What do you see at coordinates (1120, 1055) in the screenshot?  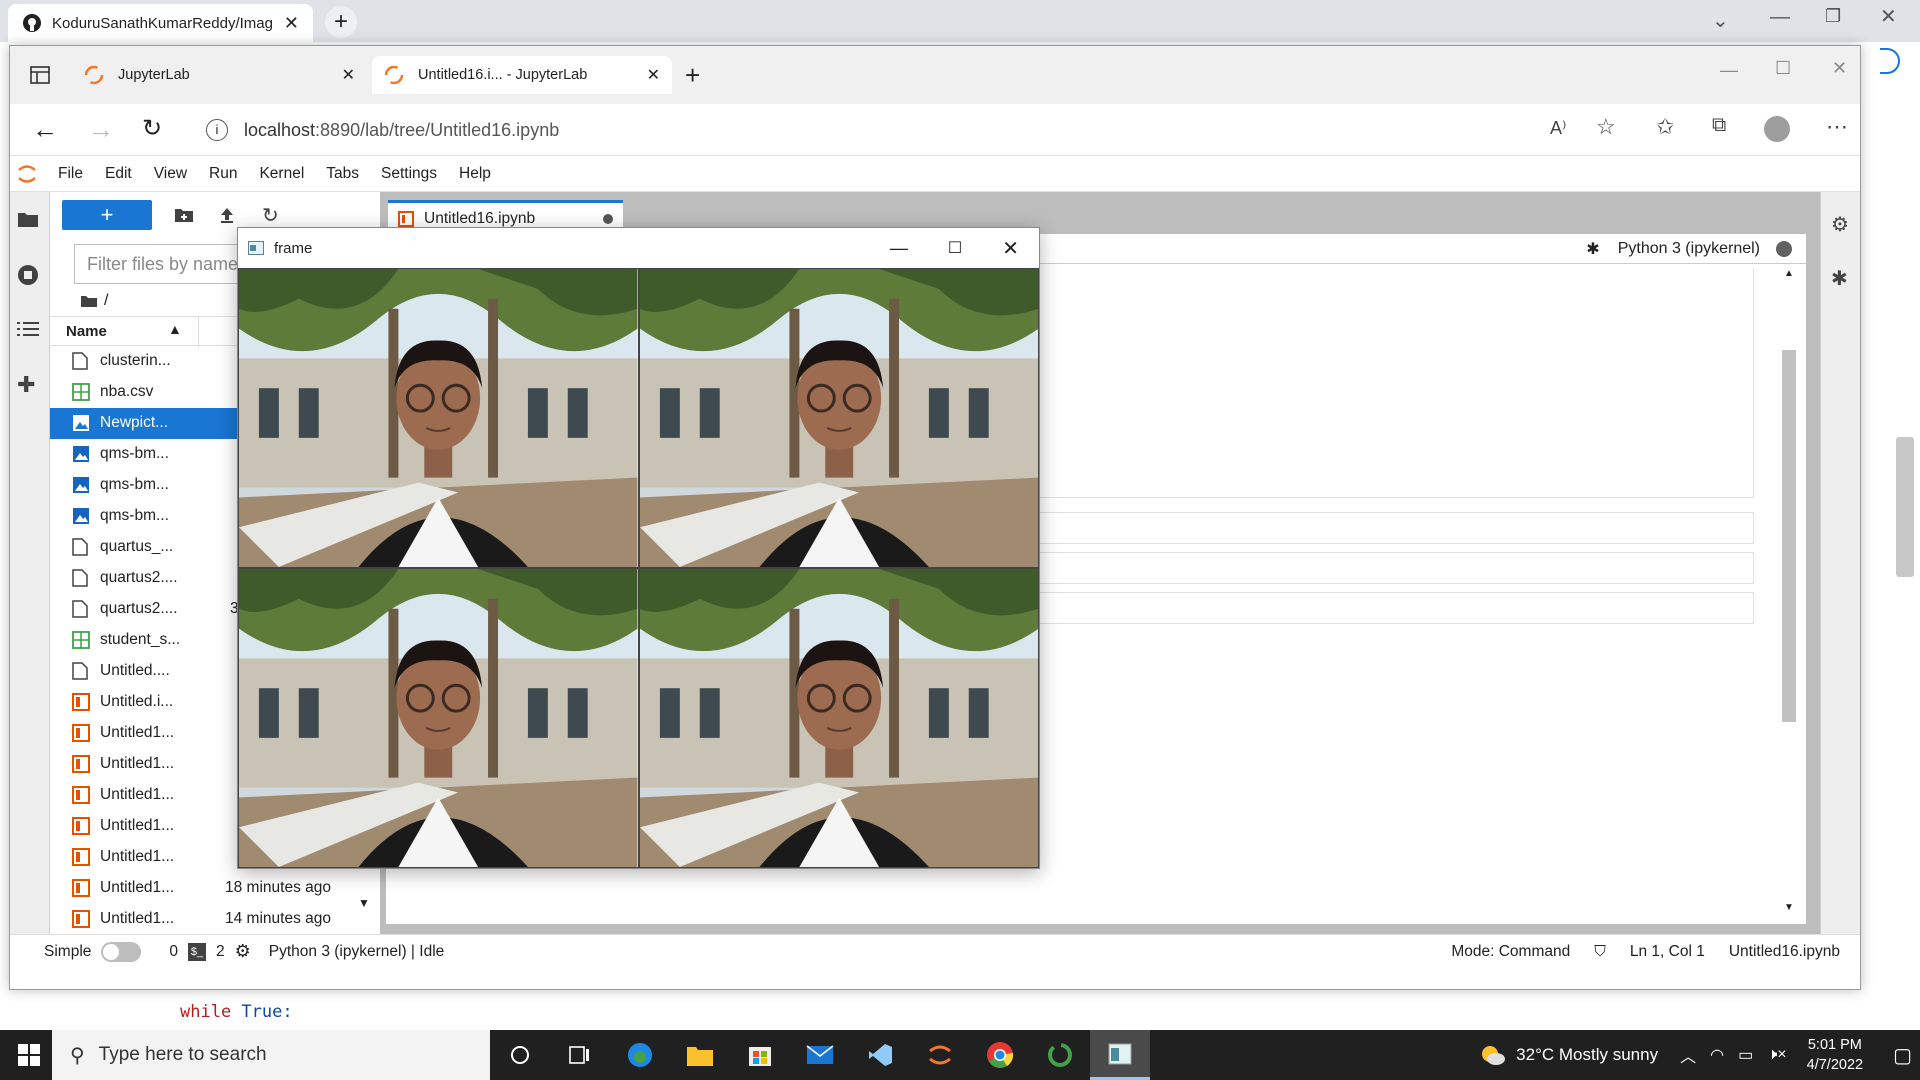 I see `frame-window-taskbar-icon` at bounding box center [1120, 1055].